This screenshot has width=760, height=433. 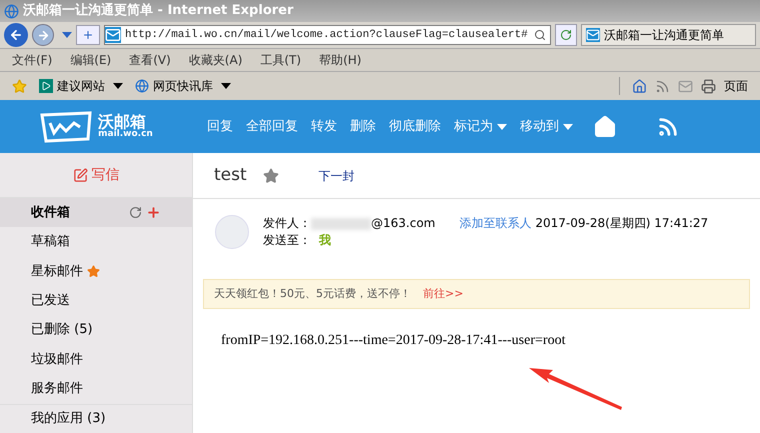 I want to click on sender-address: @163.com, so click(x=403, y=223).